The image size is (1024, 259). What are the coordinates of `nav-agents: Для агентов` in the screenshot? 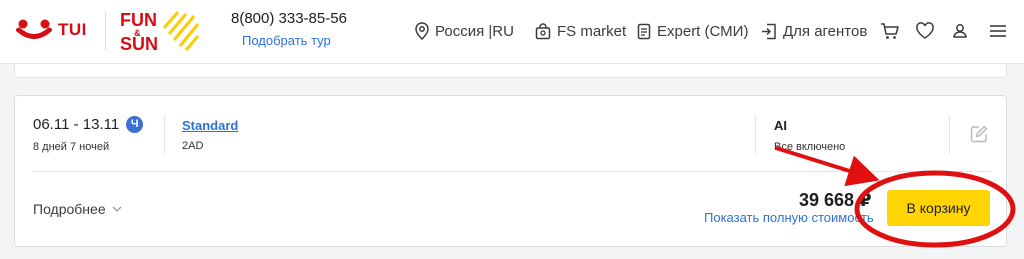 It's located at (814, 31).